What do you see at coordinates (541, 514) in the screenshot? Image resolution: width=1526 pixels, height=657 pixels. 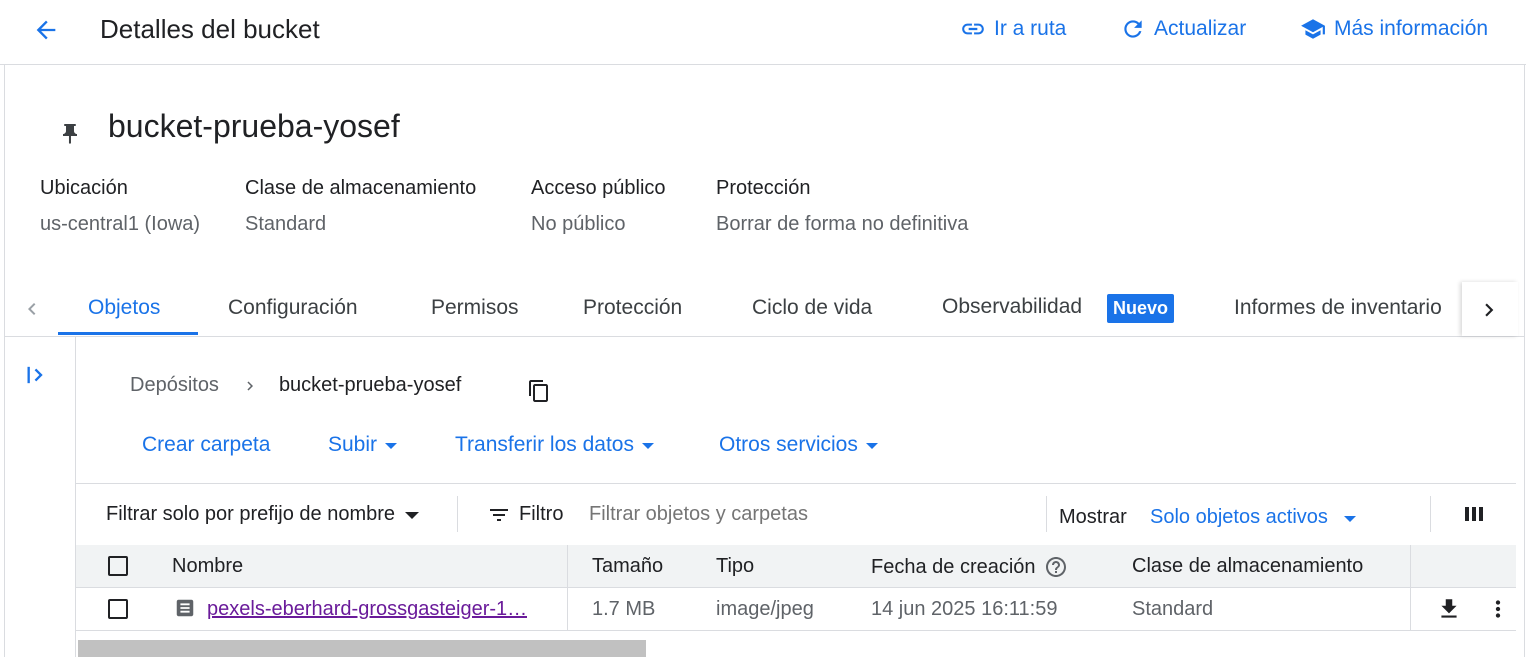 I see `filter-label: Filtro` at bounding box center [541, 514].